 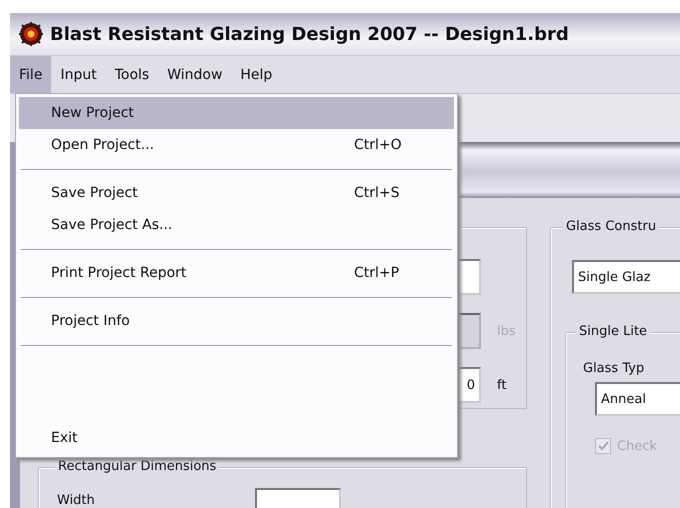 What do you see at coordinates (613, 331) in the screenshot?
I see `group-title: Single Lite` at bounding box center [613, 331].